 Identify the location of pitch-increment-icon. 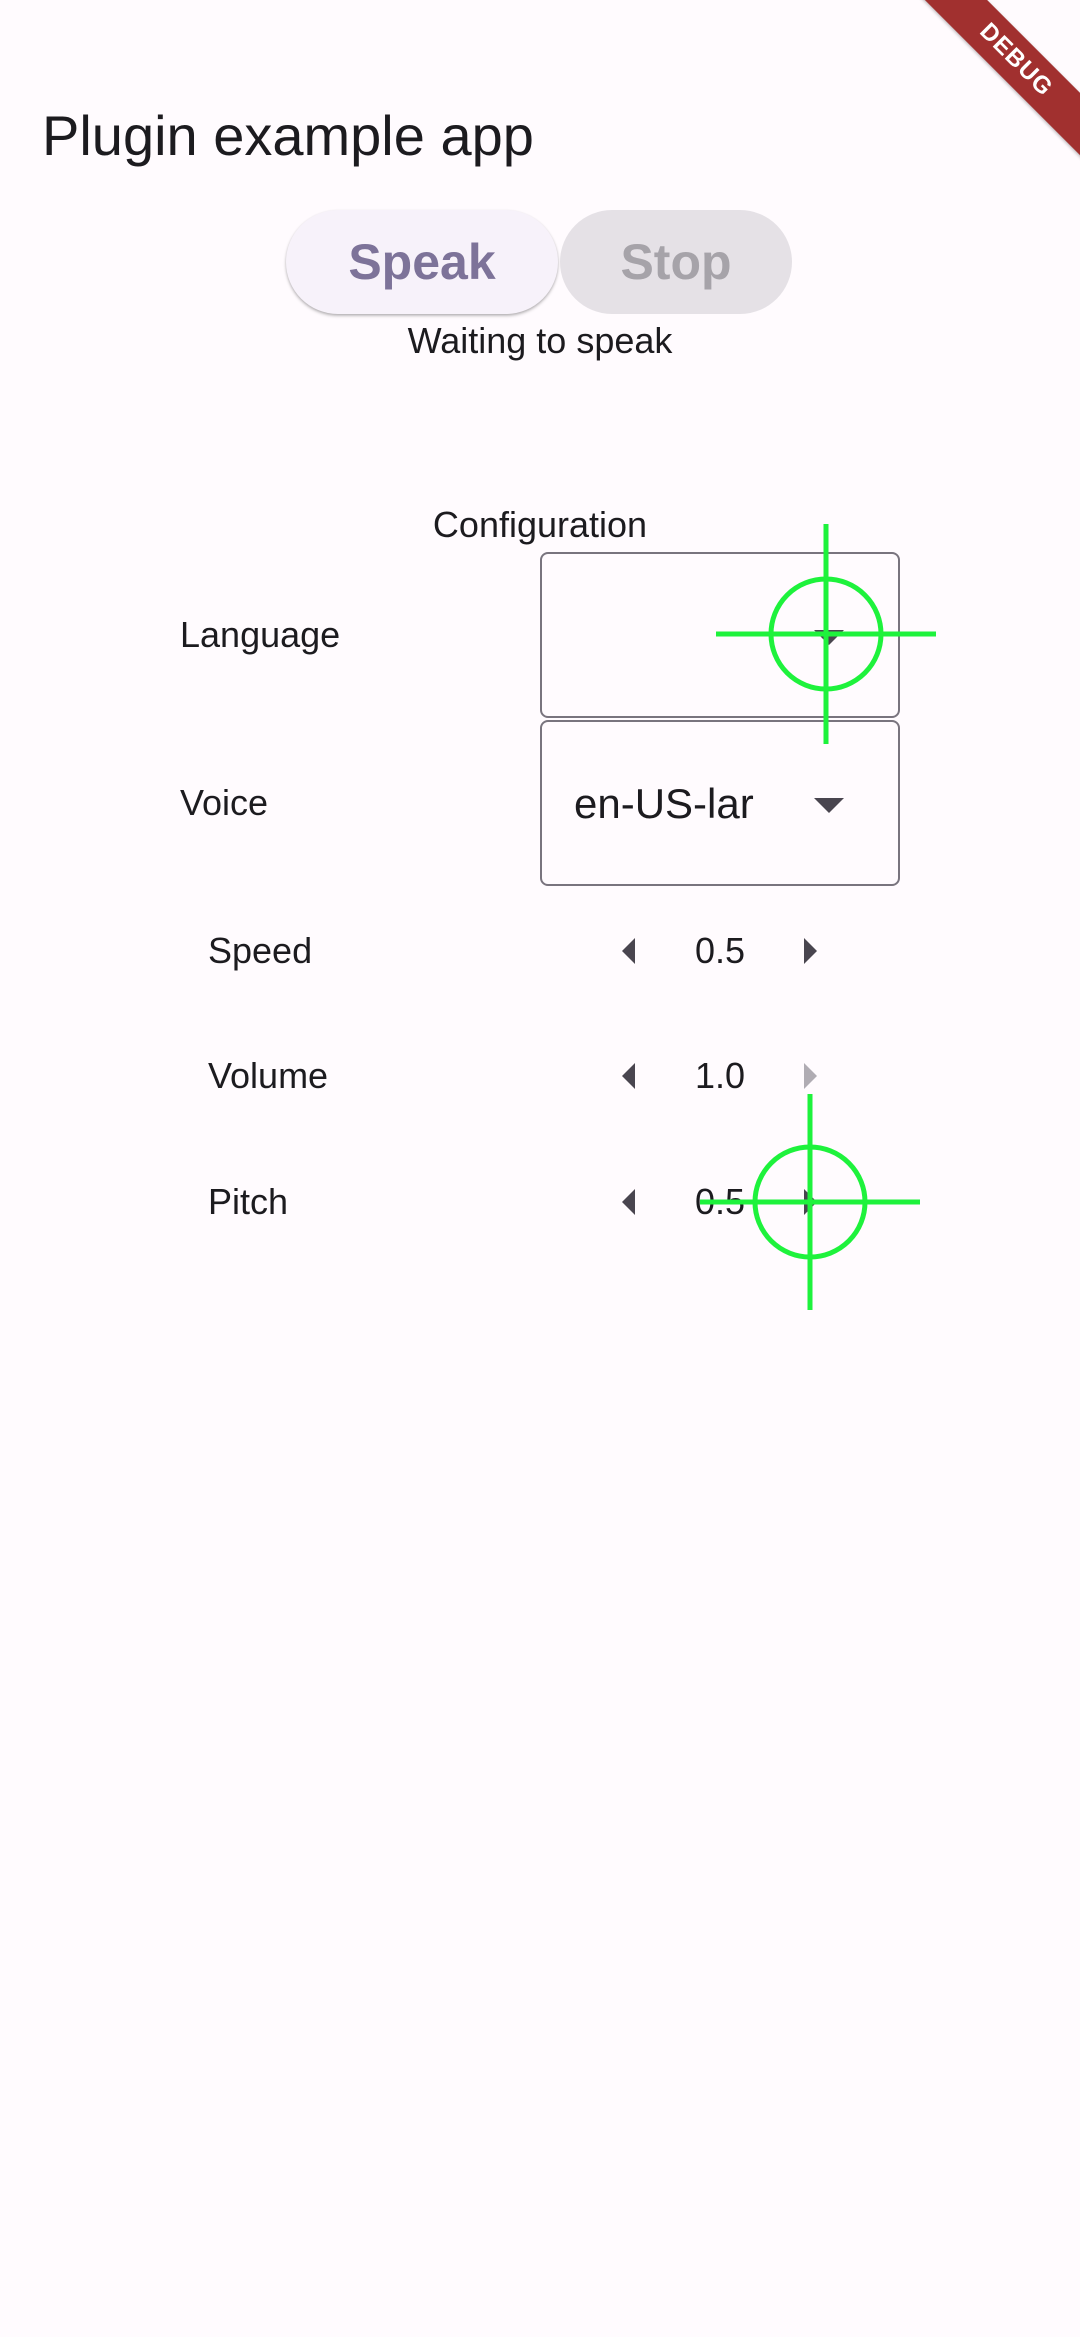
(810, 1202).